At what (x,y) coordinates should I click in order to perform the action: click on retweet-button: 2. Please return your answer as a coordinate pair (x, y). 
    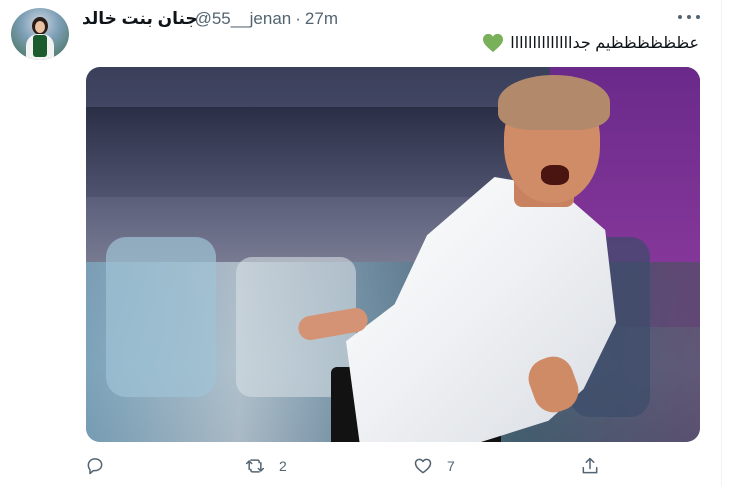
    Looking at the image, I should click on (266, 466).